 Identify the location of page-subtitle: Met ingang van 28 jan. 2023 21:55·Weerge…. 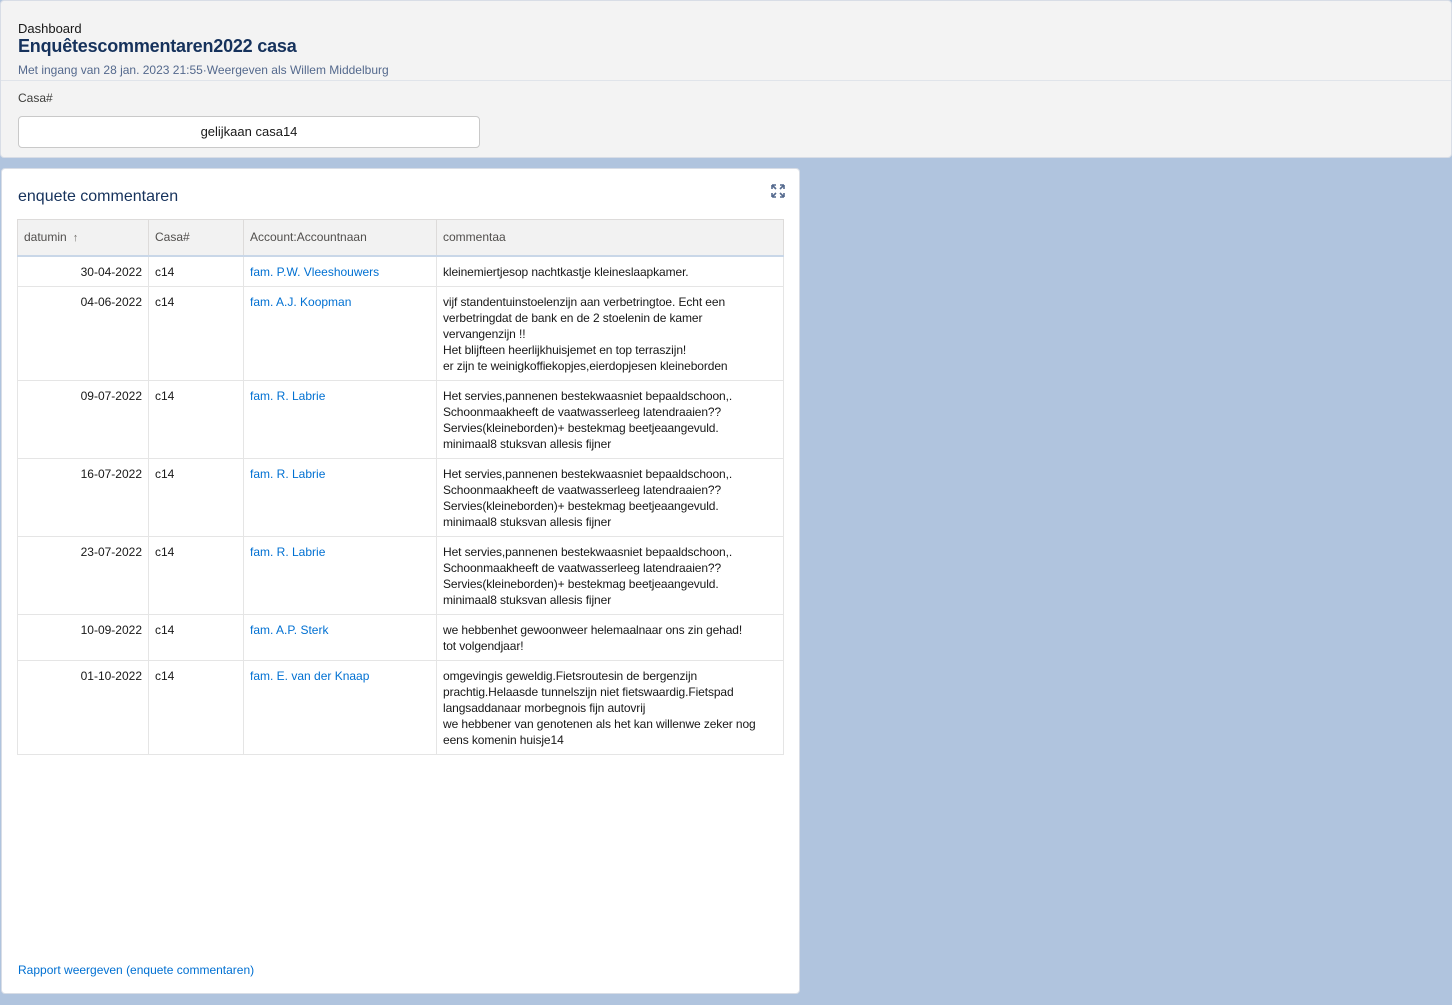
(203, 70).